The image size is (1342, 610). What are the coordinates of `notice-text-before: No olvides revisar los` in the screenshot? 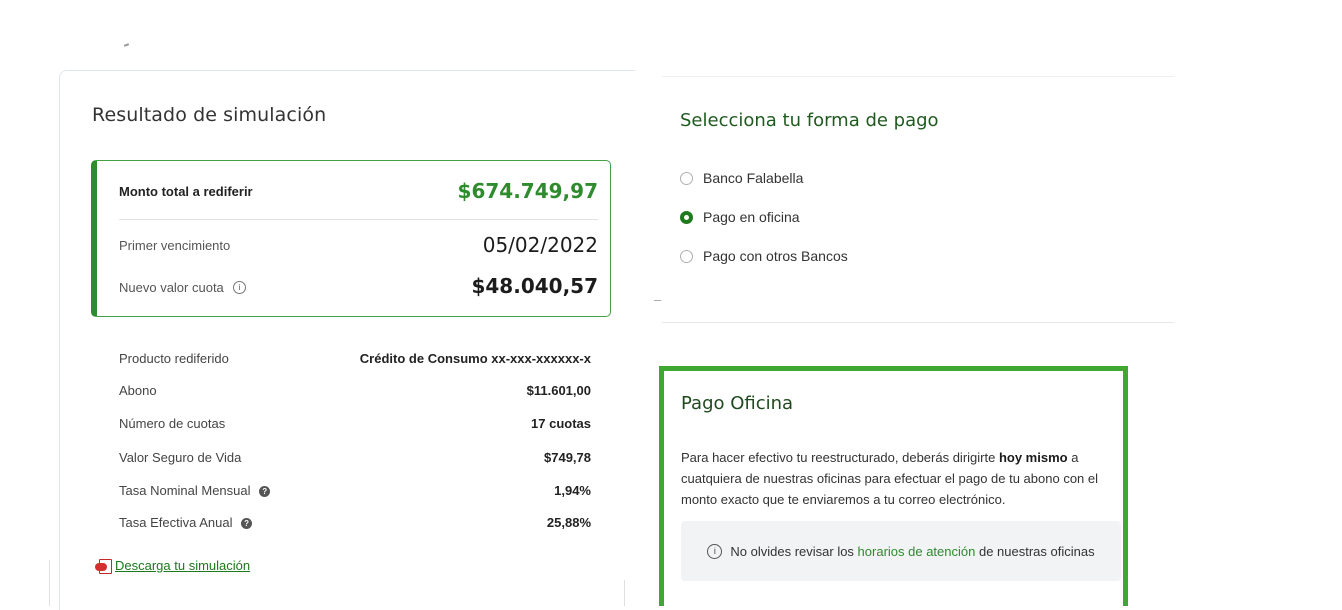 It's located at (794, 551).